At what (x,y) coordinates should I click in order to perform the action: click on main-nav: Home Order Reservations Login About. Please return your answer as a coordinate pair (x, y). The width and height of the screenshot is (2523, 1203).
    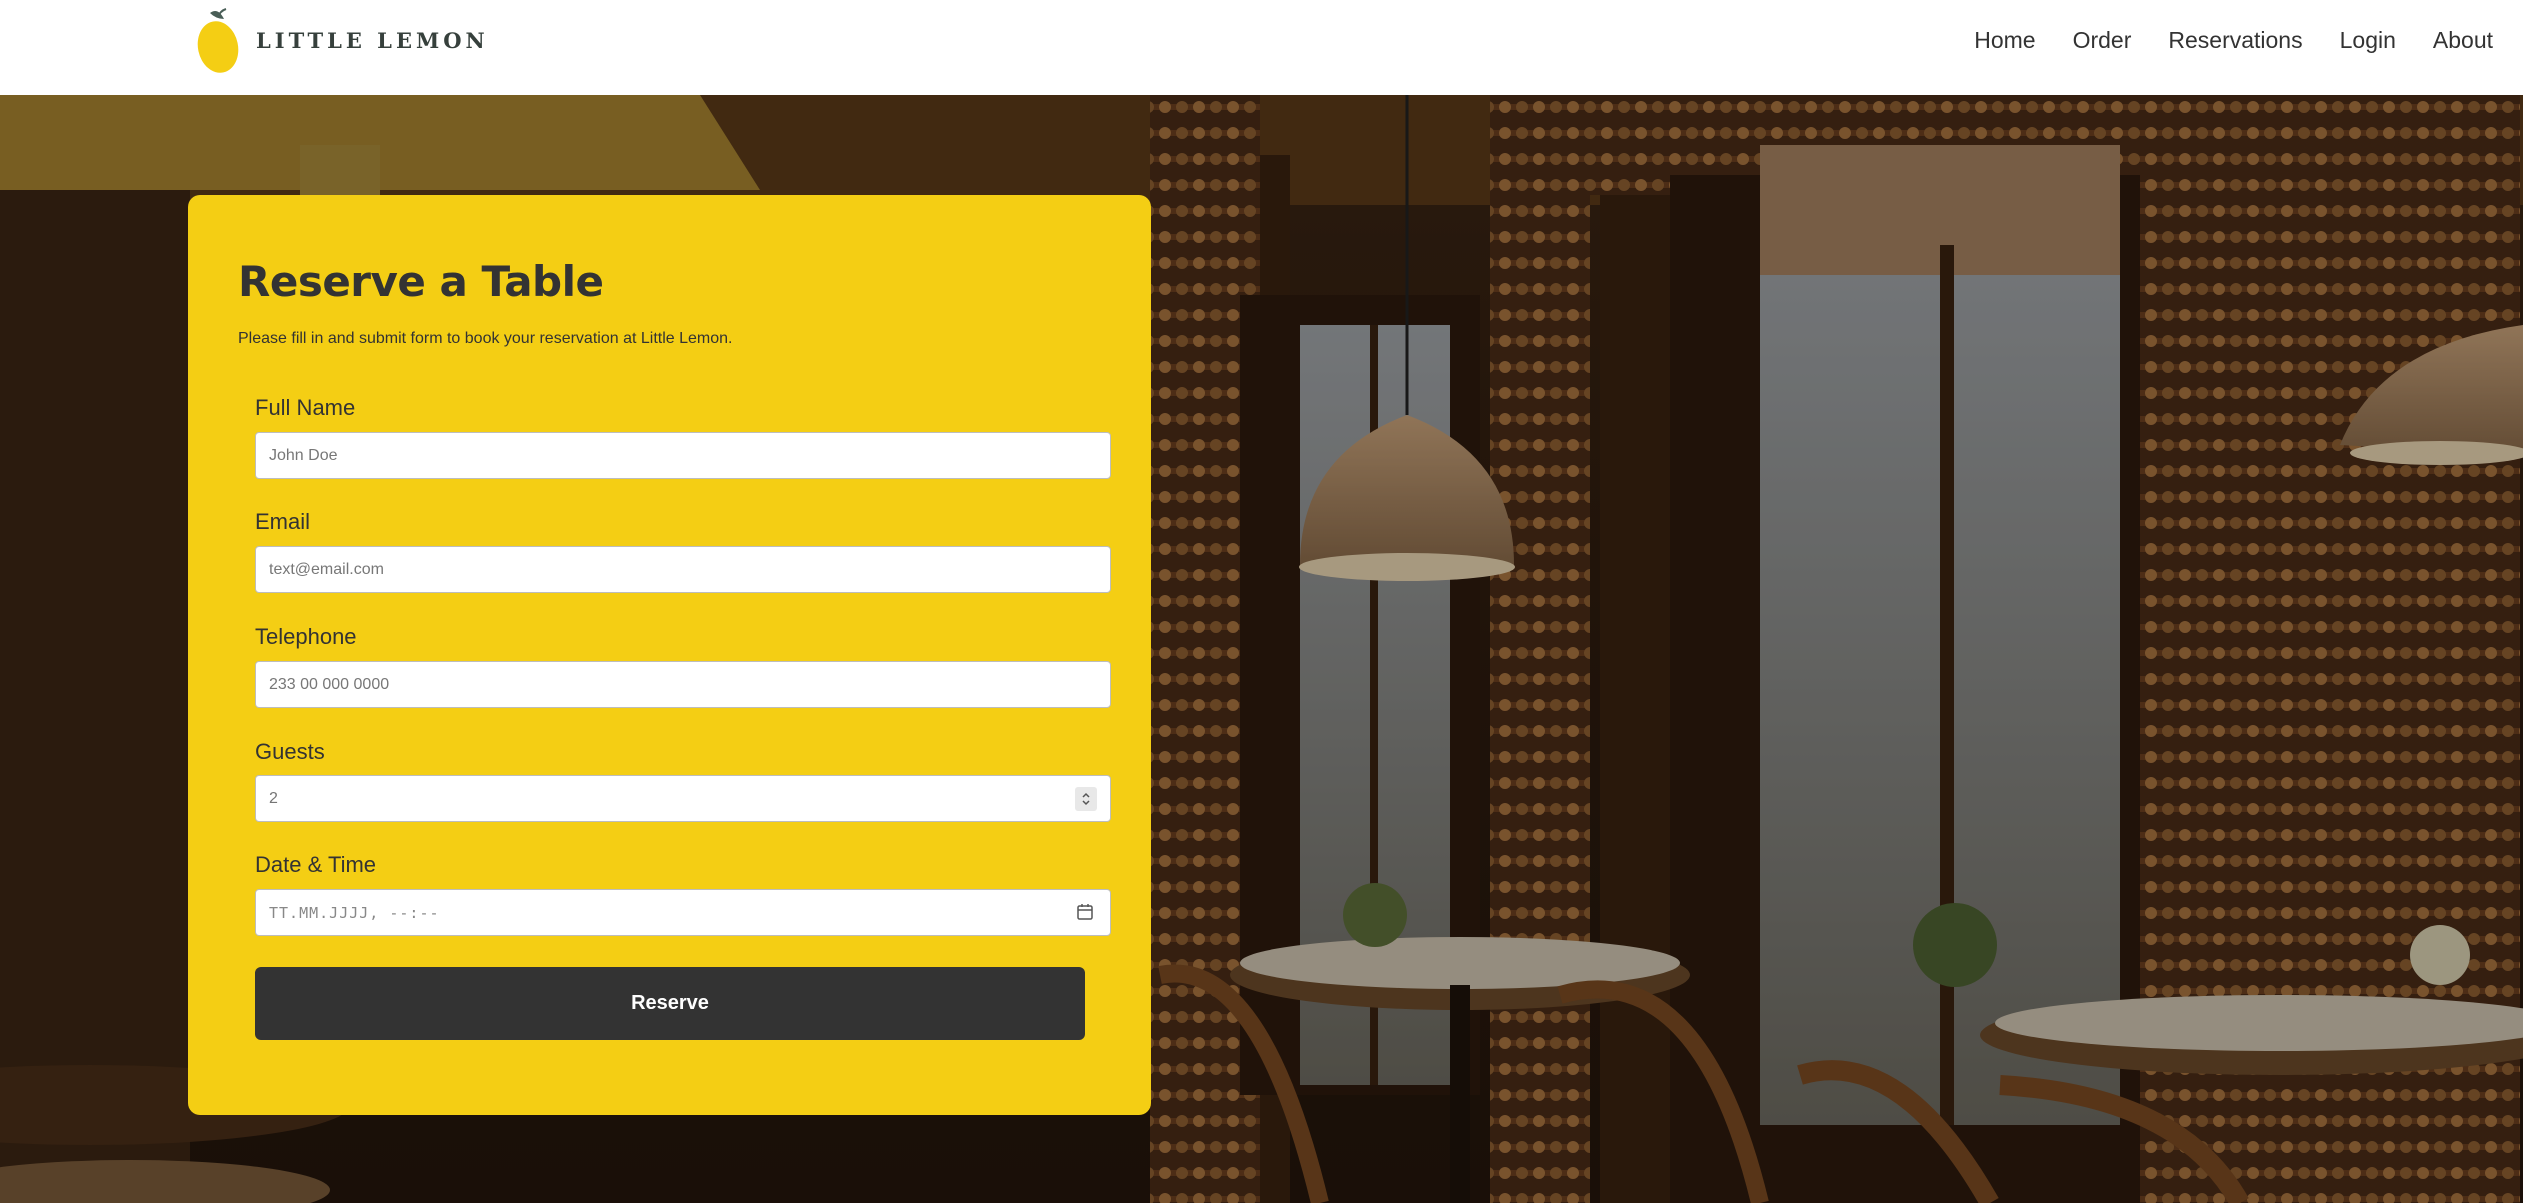
    Looking at the image, I should click on (2233, 40).